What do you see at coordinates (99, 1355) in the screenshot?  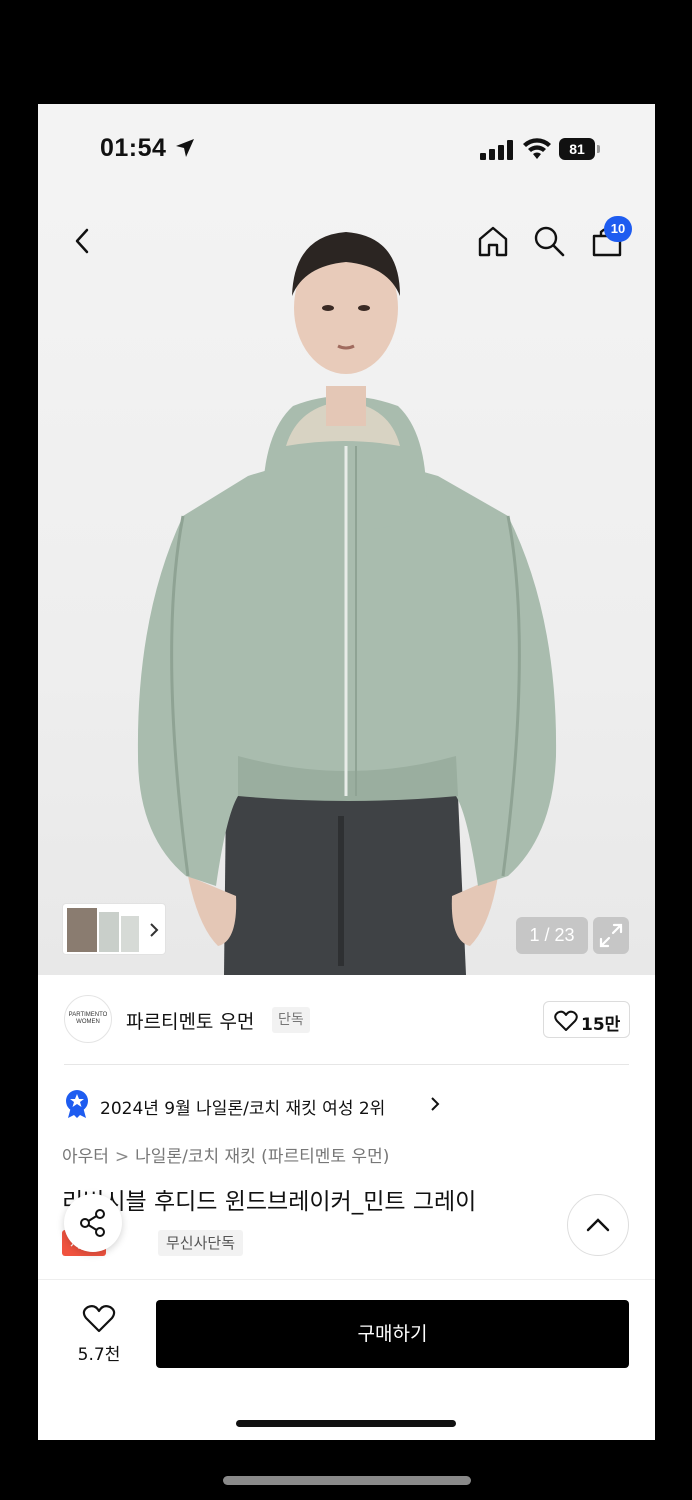 I see `wishlist-count: 5.7천` at bounding box center [99, 1355].